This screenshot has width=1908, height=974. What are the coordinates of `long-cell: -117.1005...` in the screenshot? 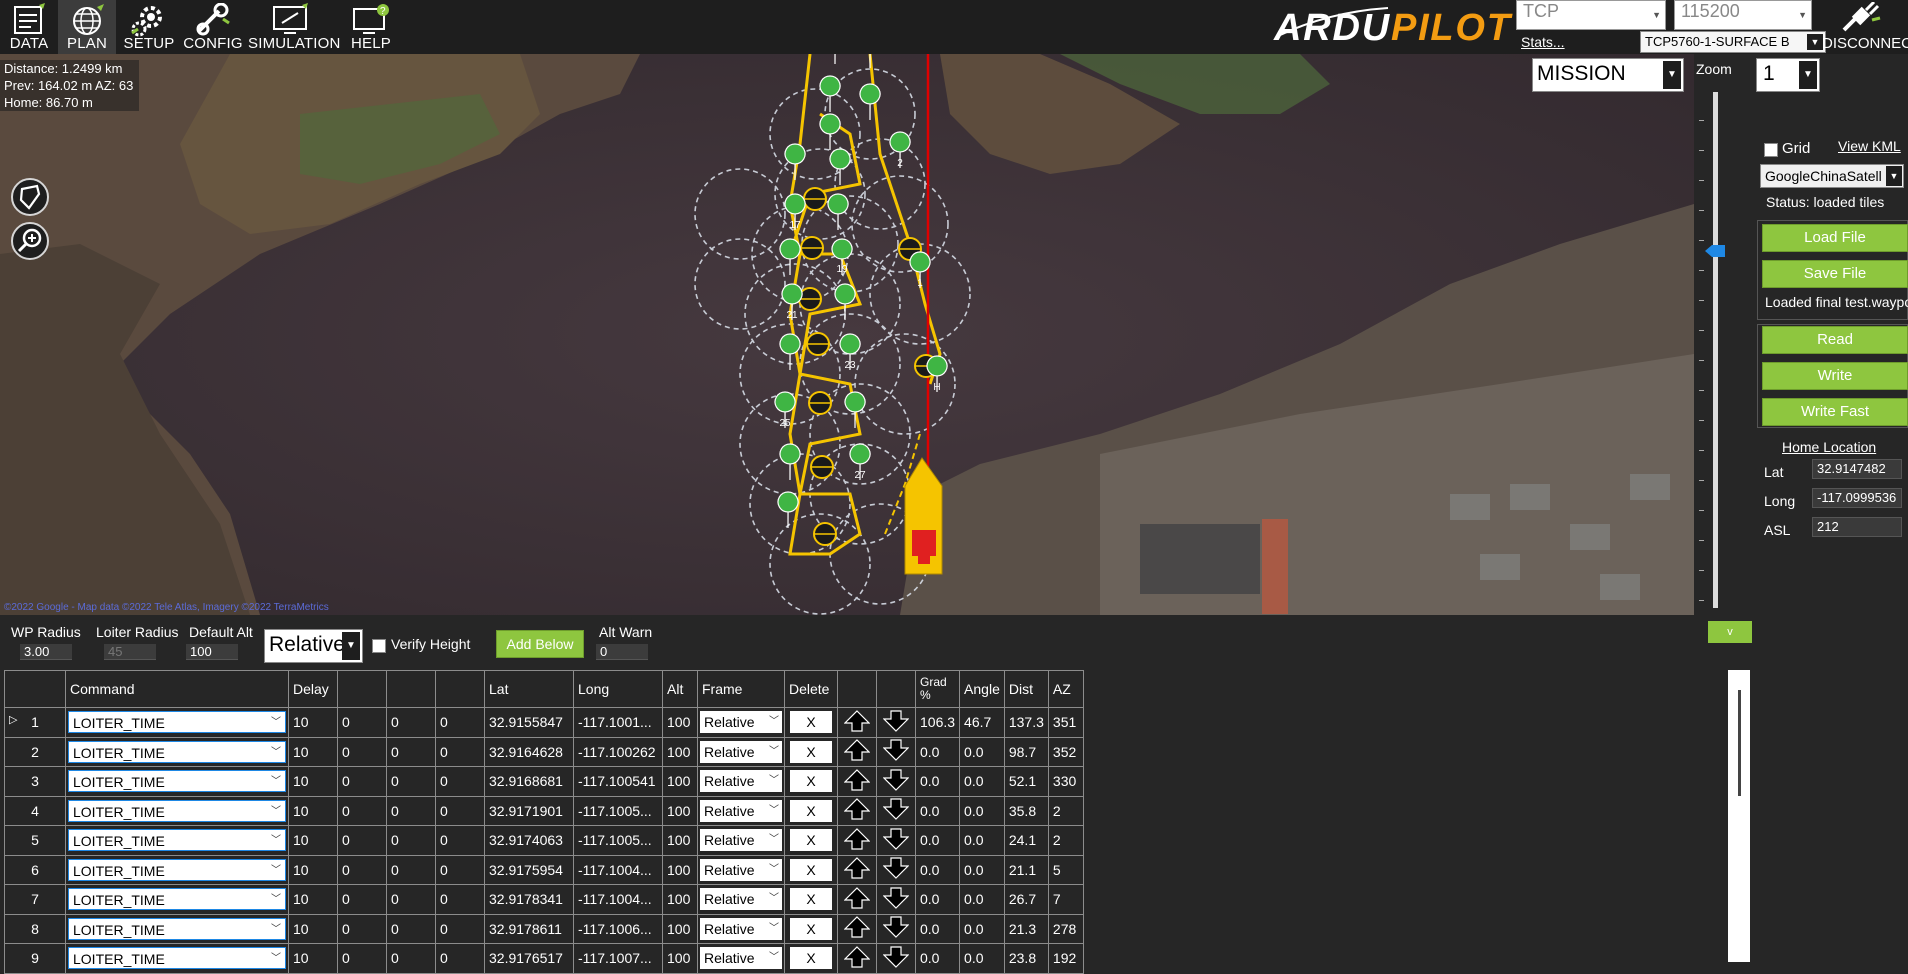 It's located at (618, 810).